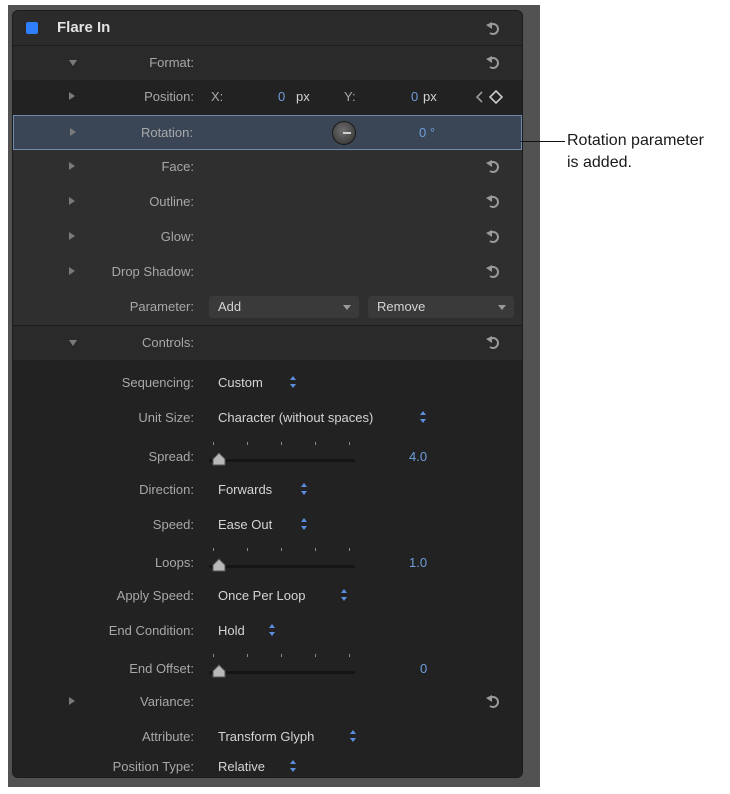  I want to click on loops-label: Loops:, so click(174, 562).